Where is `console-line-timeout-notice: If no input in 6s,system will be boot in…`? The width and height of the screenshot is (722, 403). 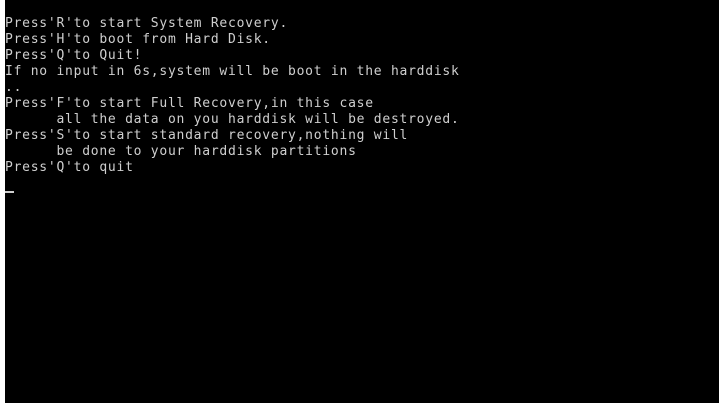
console-line-timeout-notice: If no input in 6s,system will be boot in… is located at coordinates (232, 71).